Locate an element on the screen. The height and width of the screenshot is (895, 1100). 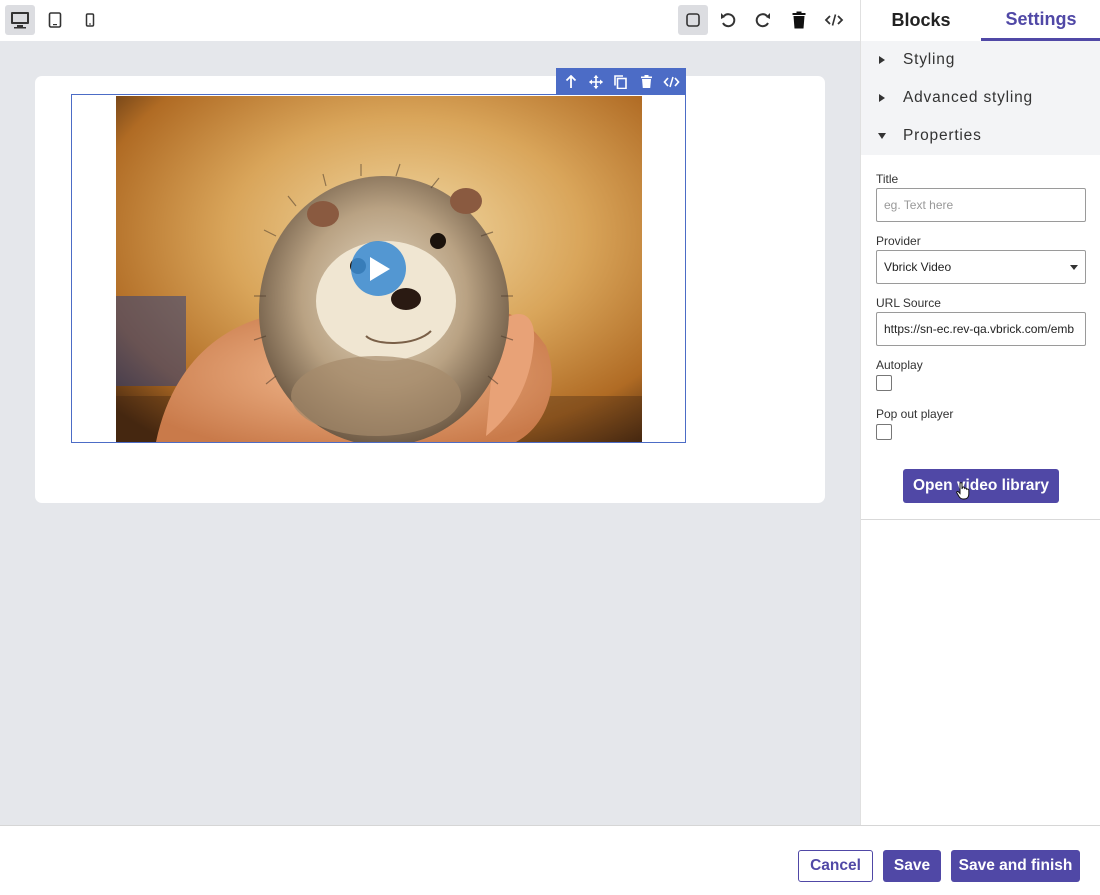
move-block-button is located at coordinates (596, 82).